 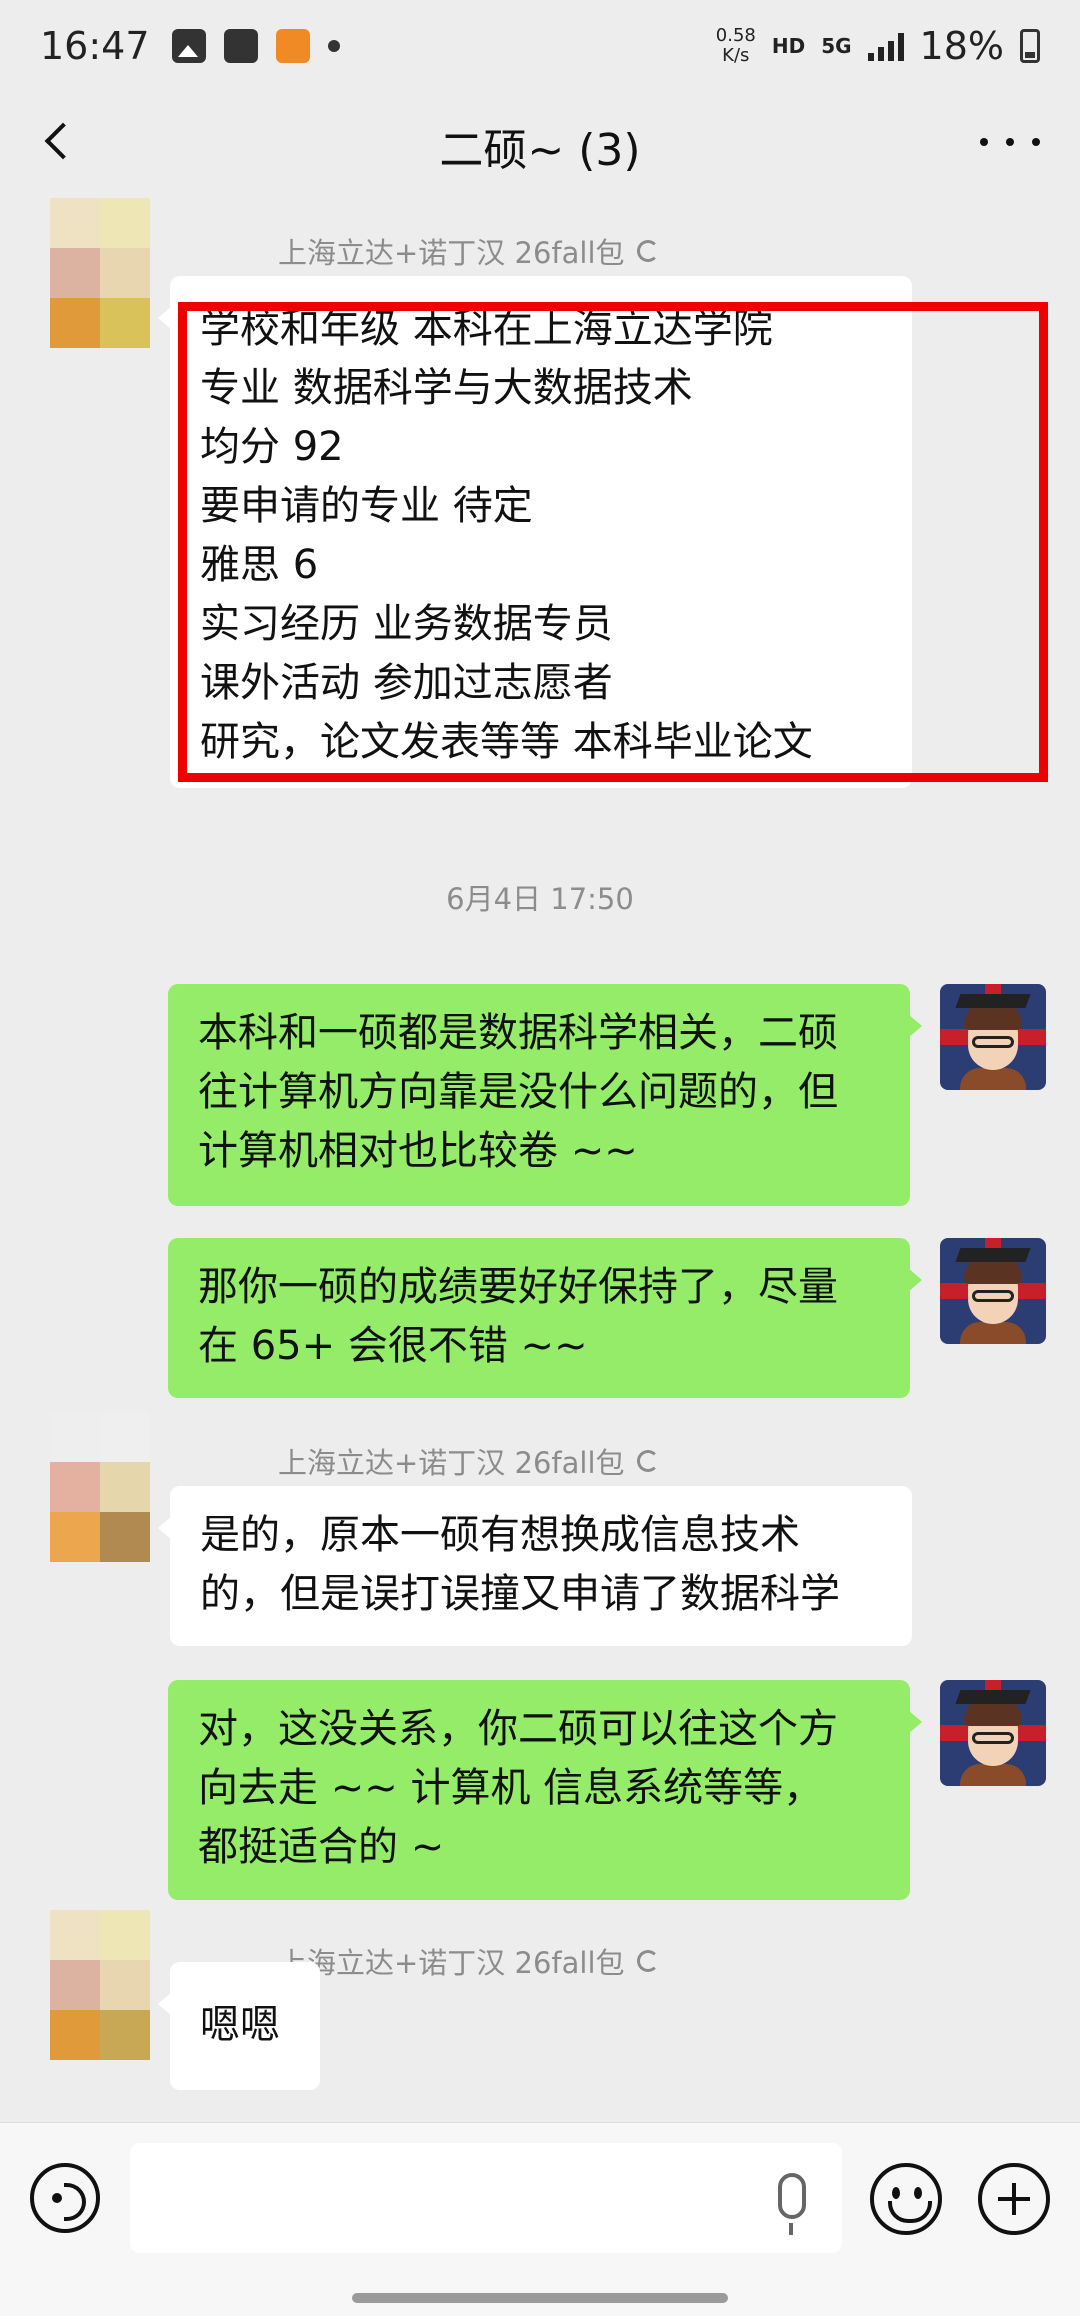 I want to click on message-line: 往计算机方向靠是没什么问题的，但, so click(x=518, y=1092).